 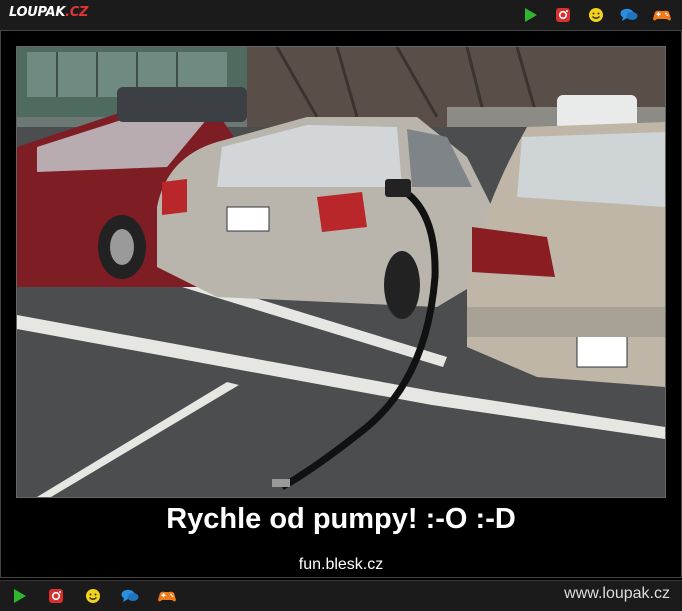 I want to click on top-bar: LOUPAK.CZ, so click(x=341, y=15).